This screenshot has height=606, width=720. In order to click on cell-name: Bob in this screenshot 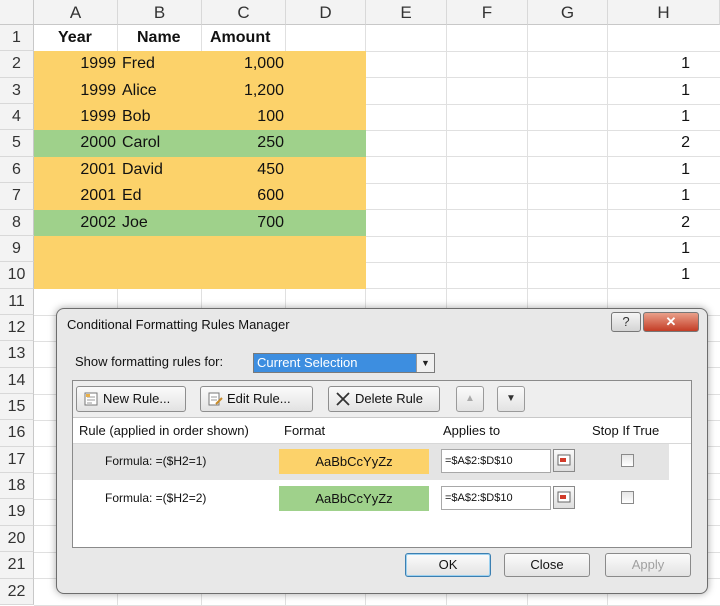, I will do `click(161, 117)`.